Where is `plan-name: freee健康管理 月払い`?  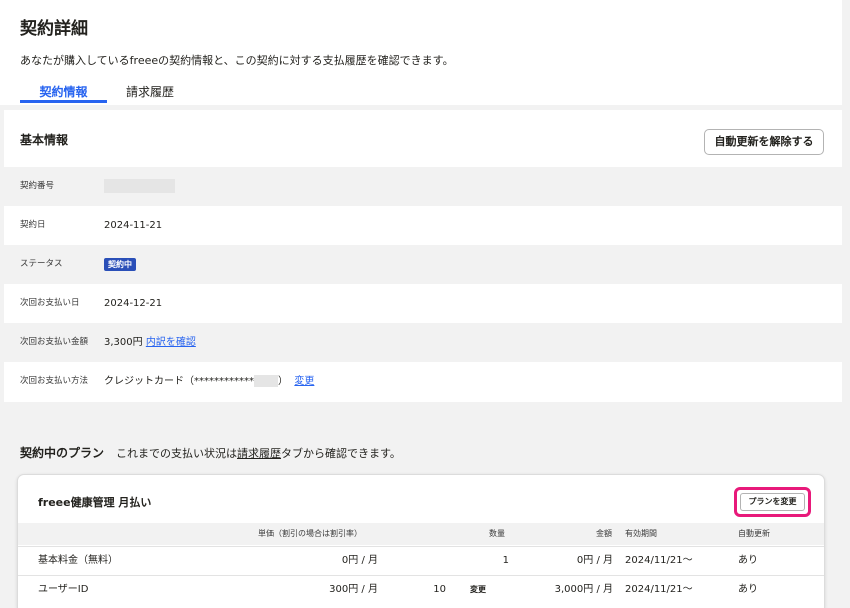 plan-name: freee健康管理 月払い is located at coordinates (95, 502).